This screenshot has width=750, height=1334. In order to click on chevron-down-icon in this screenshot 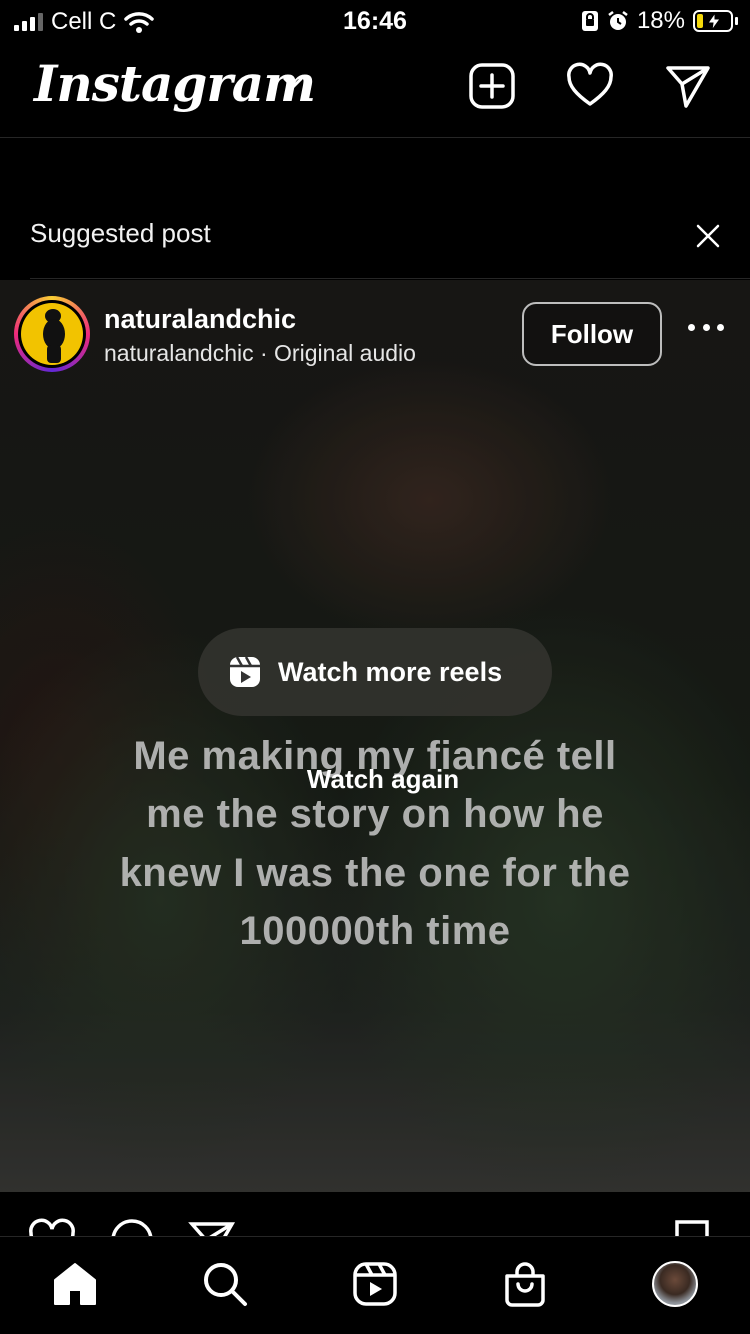, I will do `click(293, 83)`.